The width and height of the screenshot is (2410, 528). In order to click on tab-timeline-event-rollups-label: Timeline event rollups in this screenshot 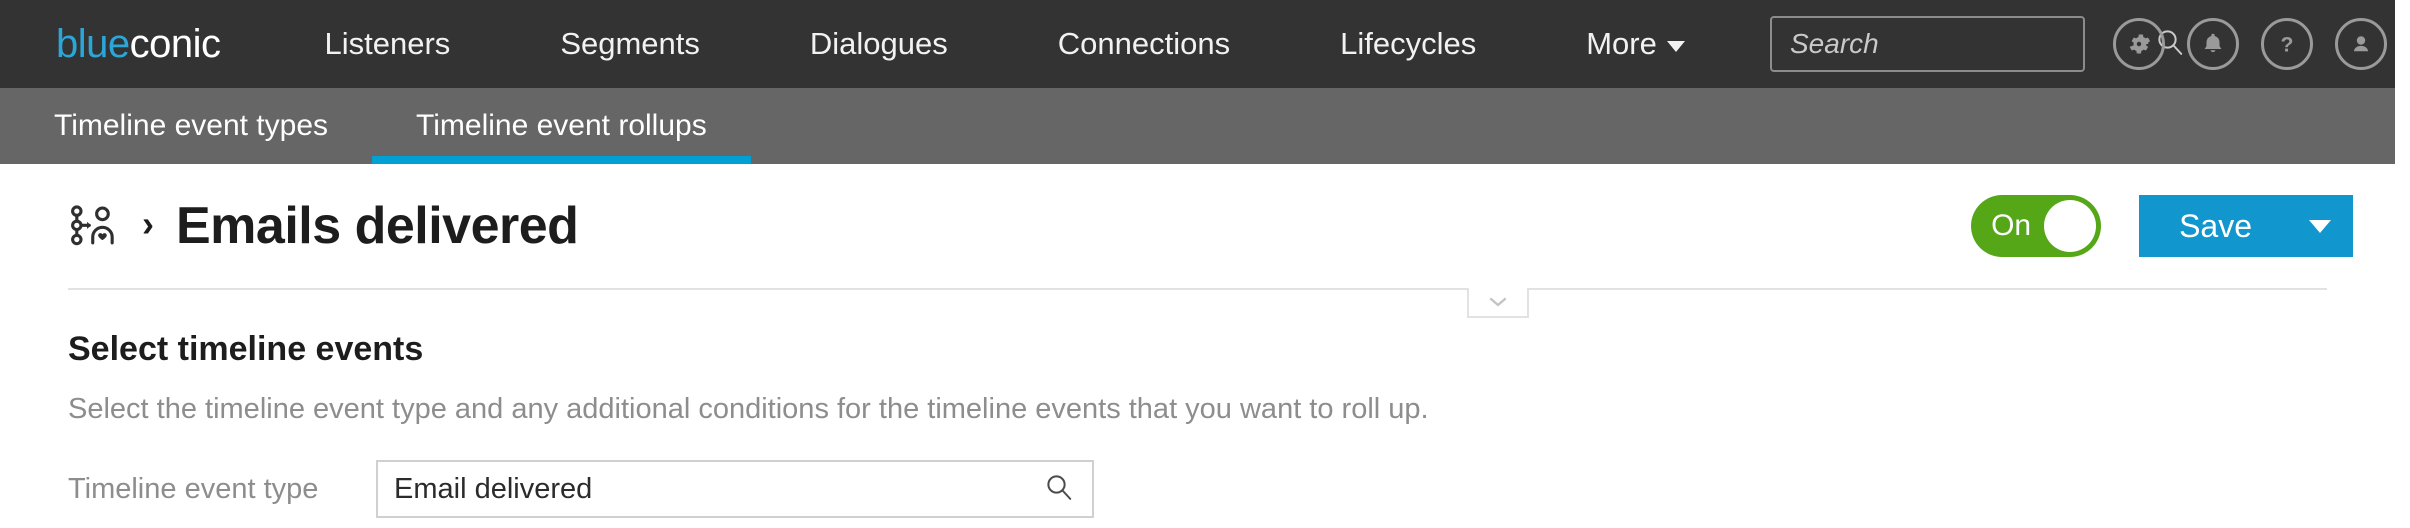, I will do `click(561, 125)`.